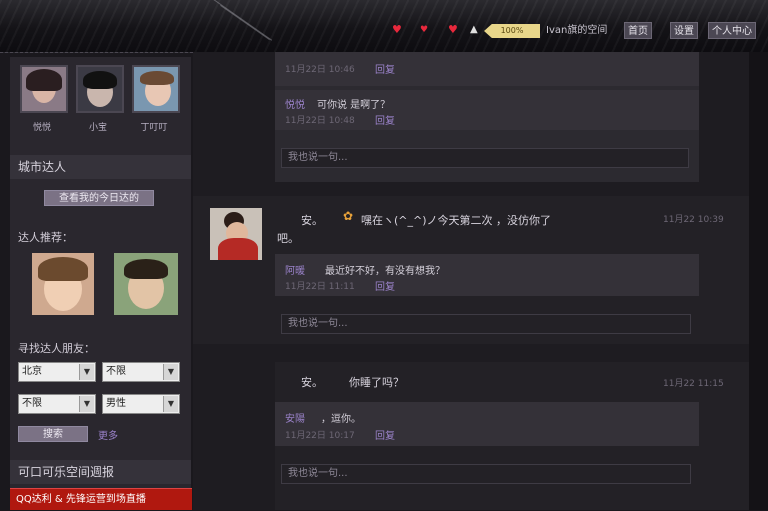 The height and width of the screenshot is (511, 768). I want to click on banner-texture, so click(384, 26).